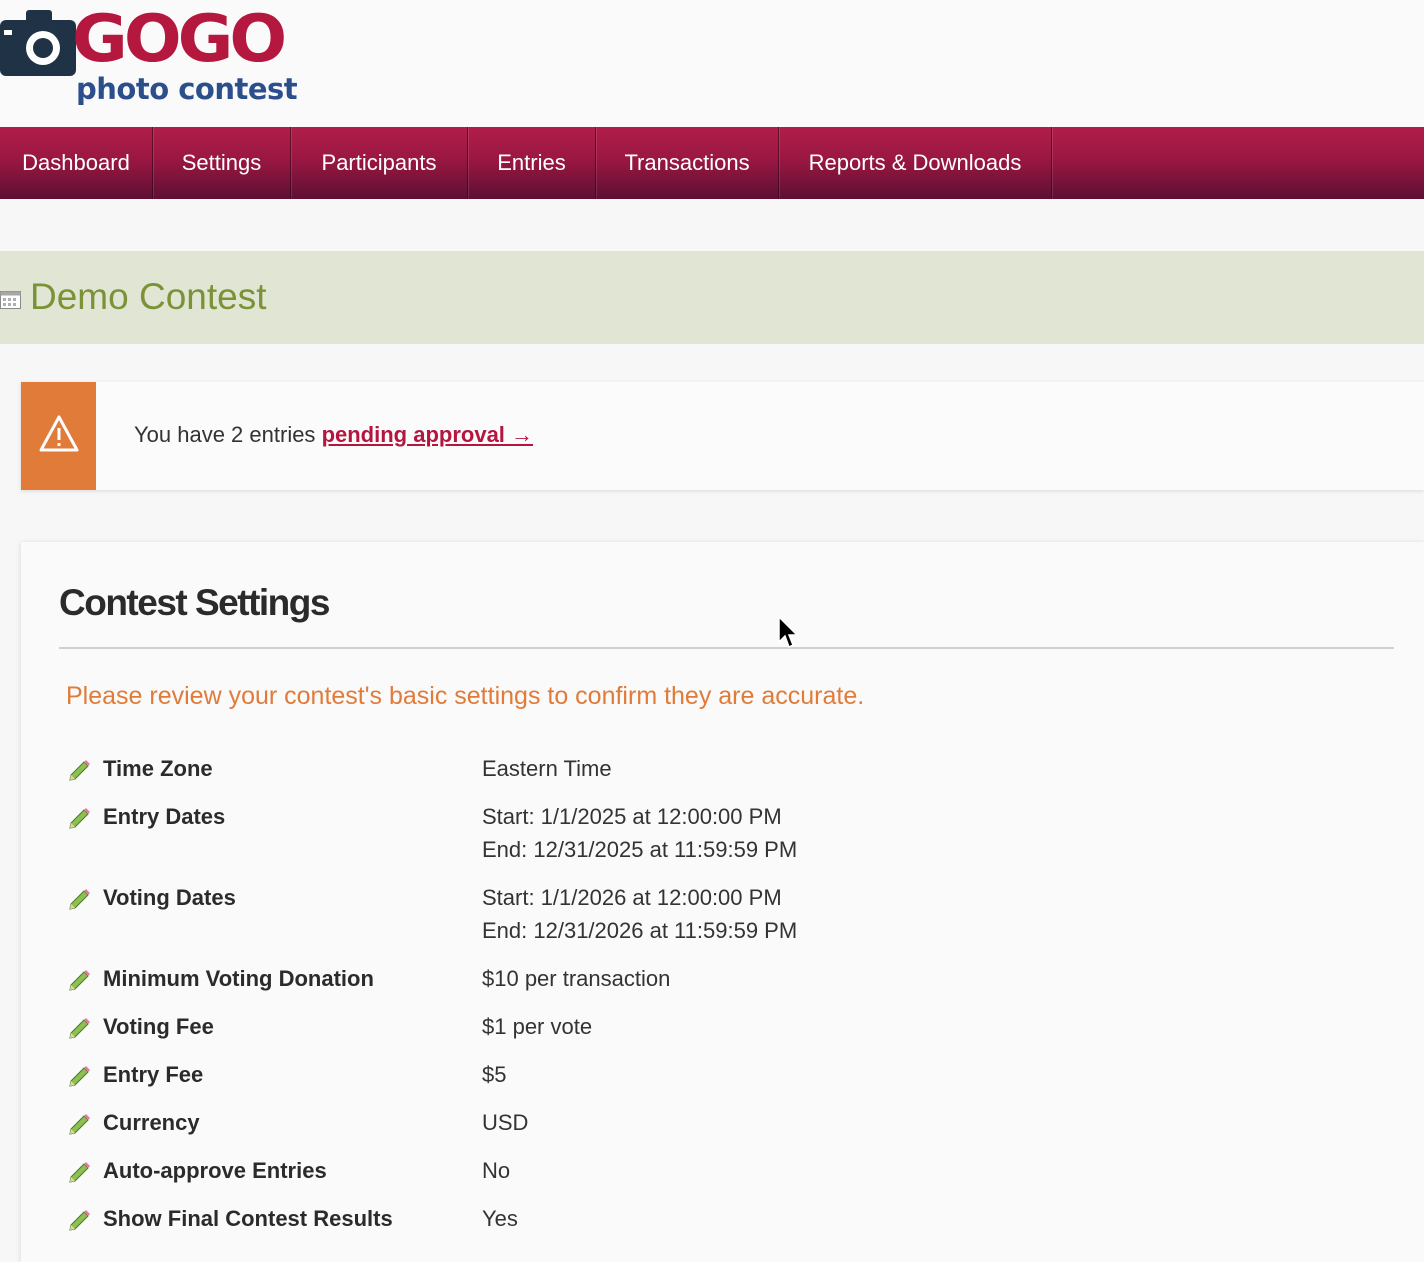 Image resolution: width=1424 pixels, height=1262 pixels. I want to click on setting-label: Minimum Voting Donation, so click(238, 978).